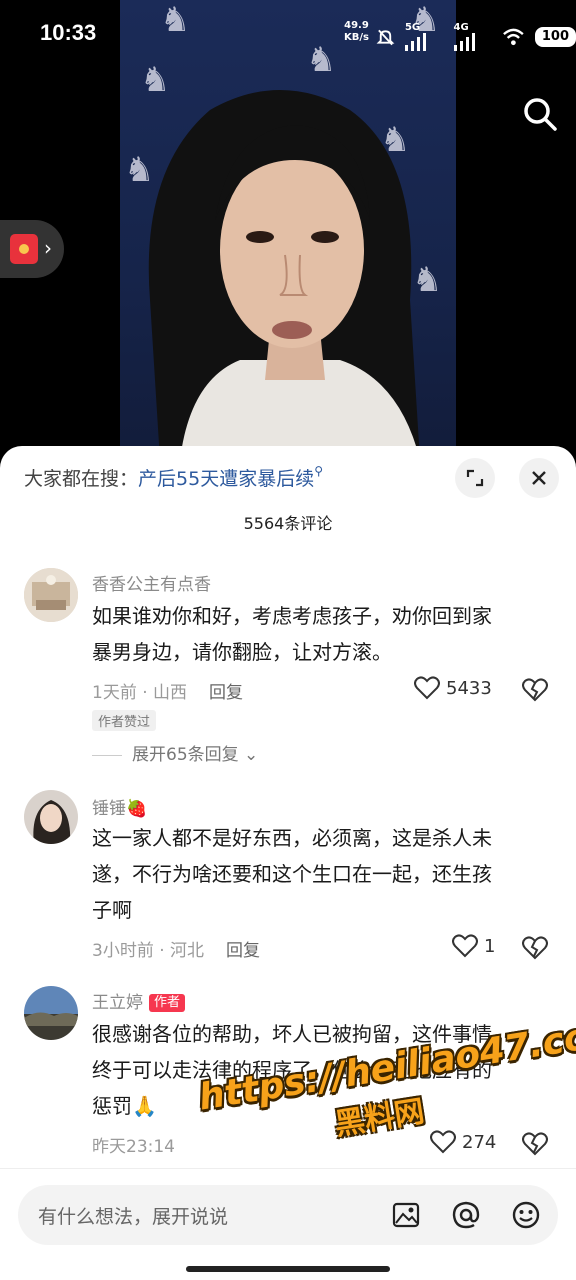 This screenshot has height=1280, width=576. I want to click on like-button: 1, so click(473, 946).